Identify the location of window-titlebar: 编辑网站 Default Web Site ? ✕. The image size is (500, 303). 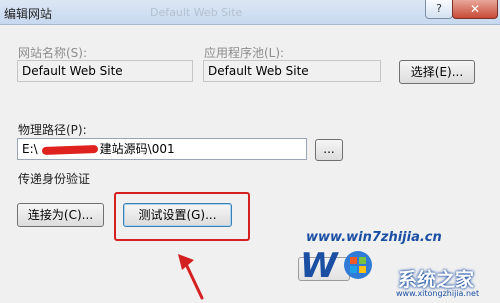
(250, 12).